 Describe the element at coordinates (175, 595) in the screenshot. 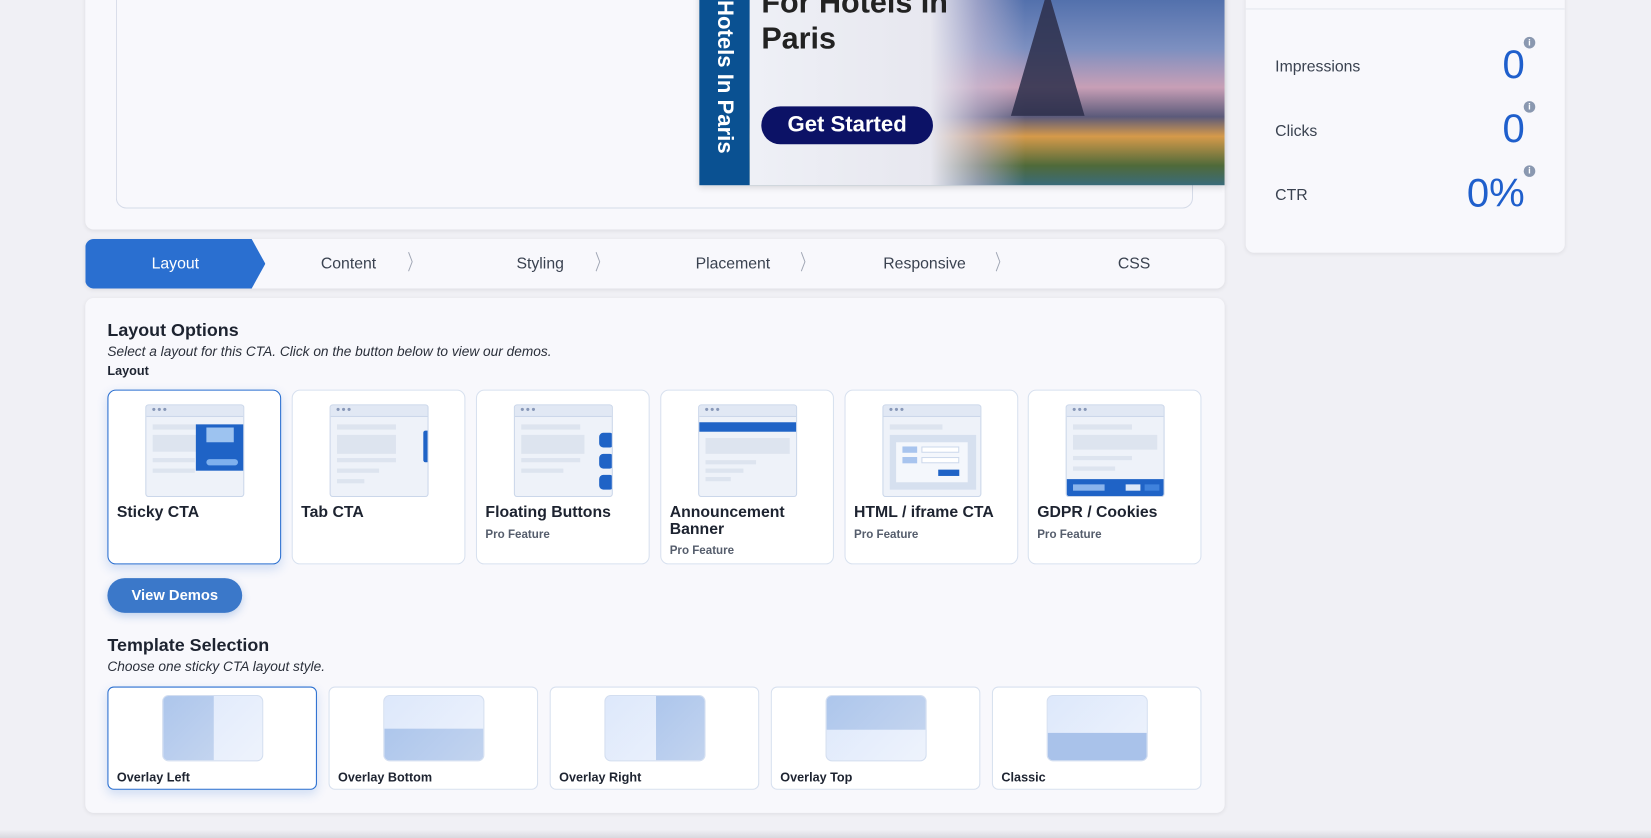

I see `view-demos-button: View Demos` at that location.